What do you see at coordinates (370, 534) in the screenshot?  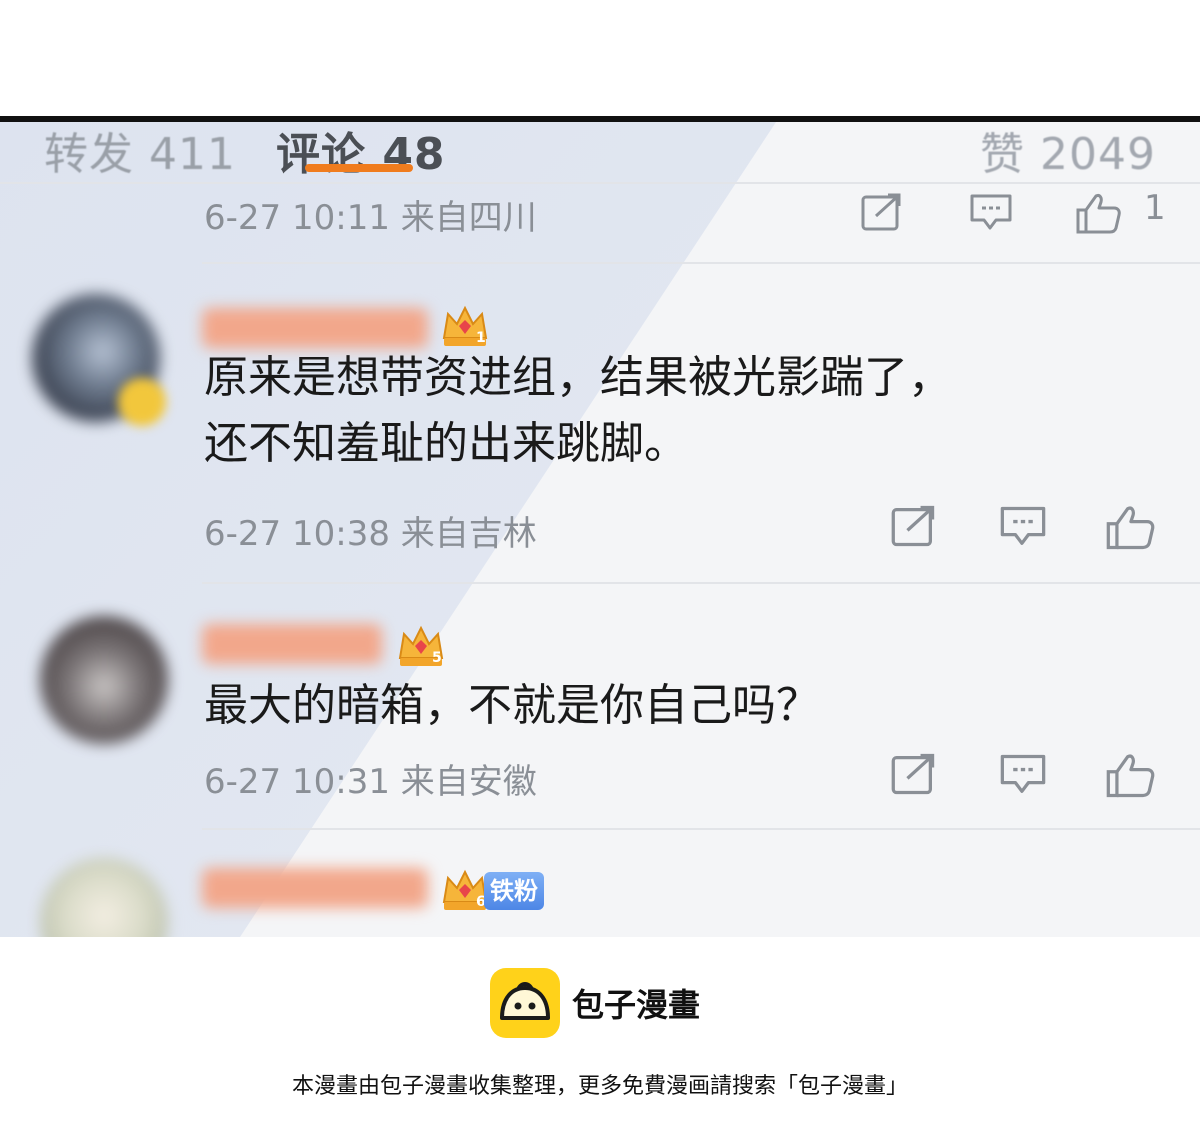 I see `comment-meta: 6-27 10:38 来自吉林` at bounding box center [370, 534].